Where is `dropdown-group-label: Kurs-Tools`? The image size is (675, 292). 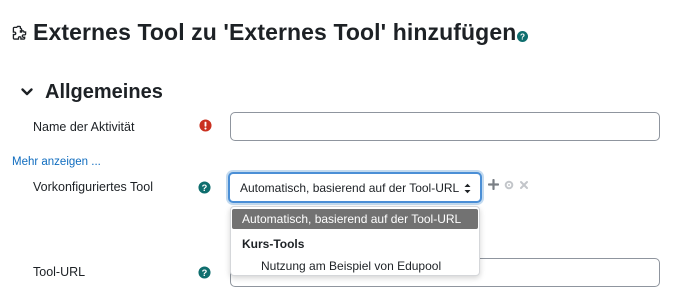 dropdown-group-label: Kurs-Tools is located at coordinates (273, 244).